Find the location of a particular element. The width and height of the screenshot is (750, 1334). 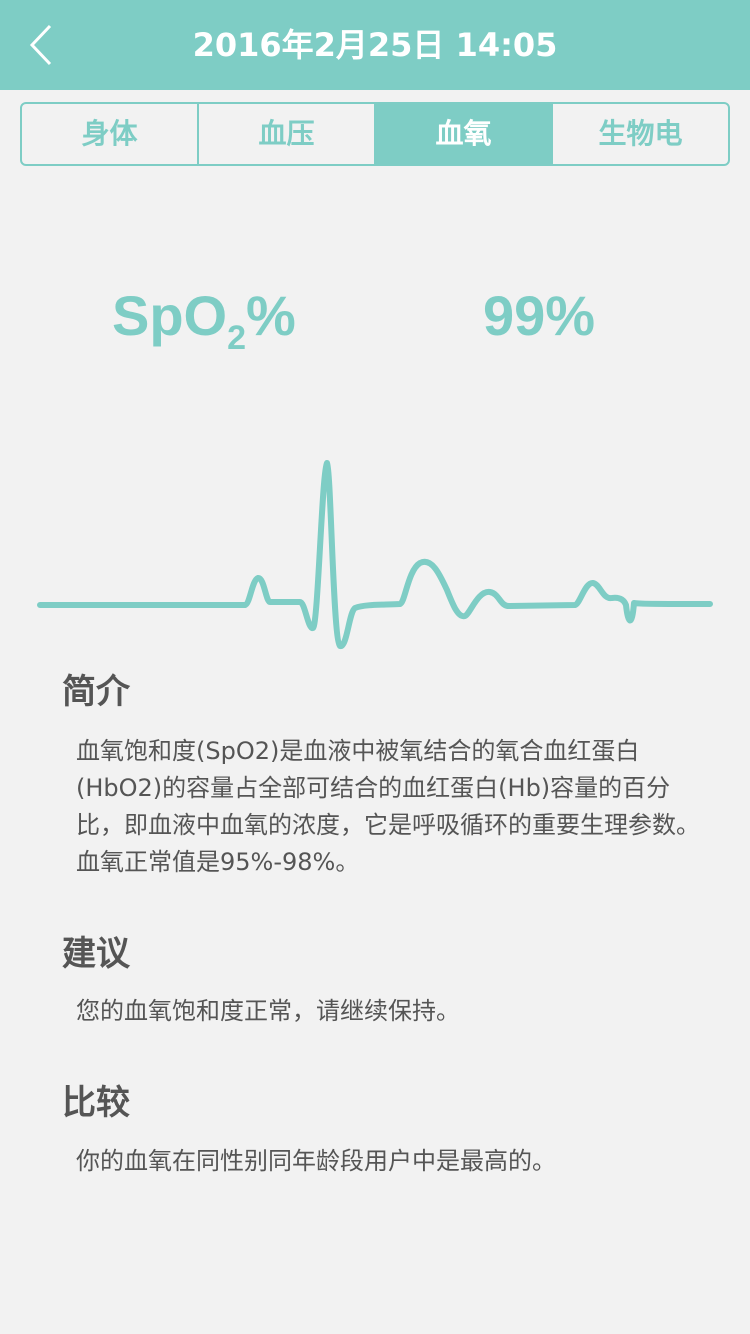

tab-bioelectric: 生物电 is located at coordinates (640, 134).